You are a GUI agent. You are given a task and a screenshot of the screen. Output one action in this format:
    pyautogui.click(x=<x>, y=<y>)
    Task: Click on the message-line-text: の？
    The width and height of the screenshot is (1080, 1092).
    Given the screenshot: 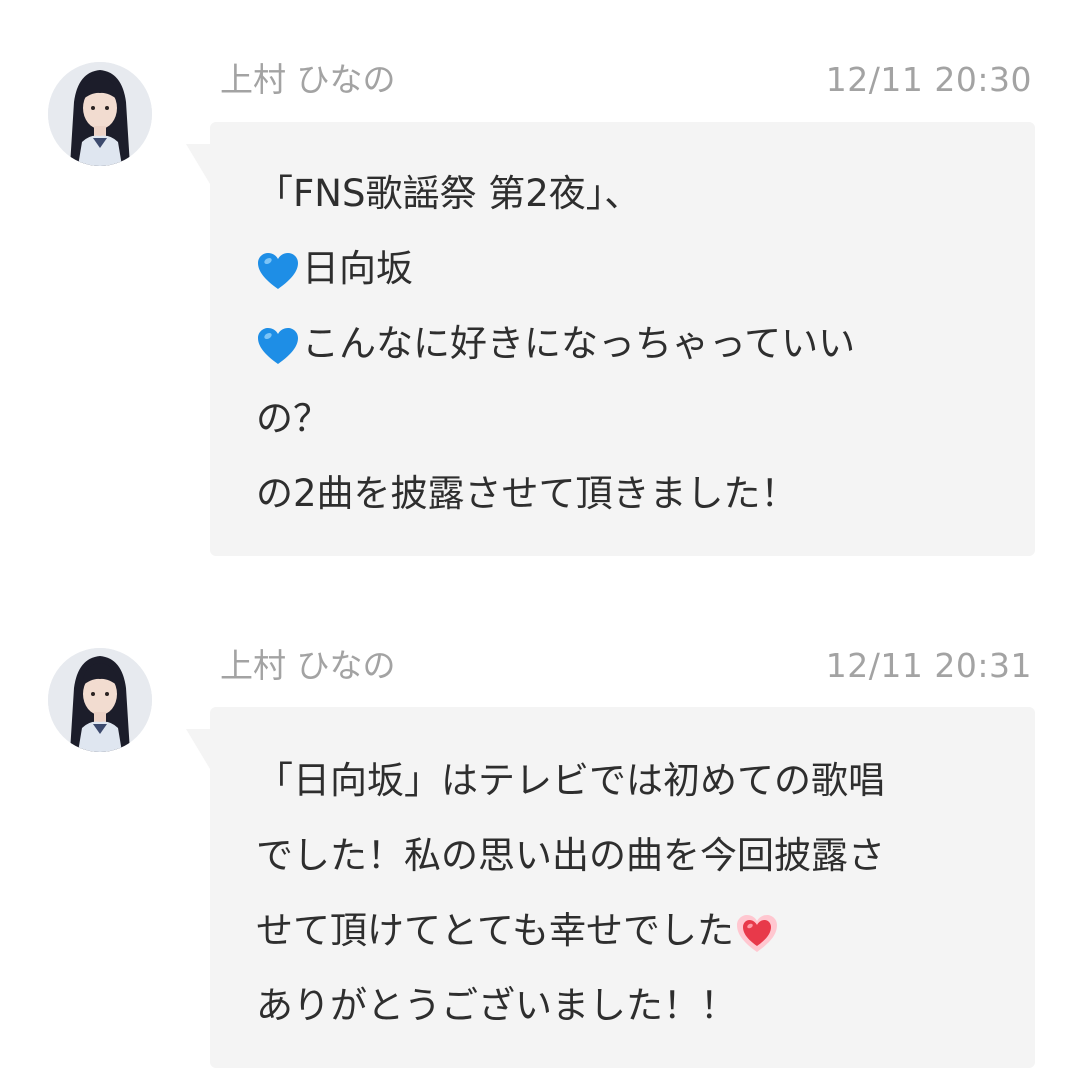 What is the action you would take?
    pyautogui.click(x=293, y=418)
    